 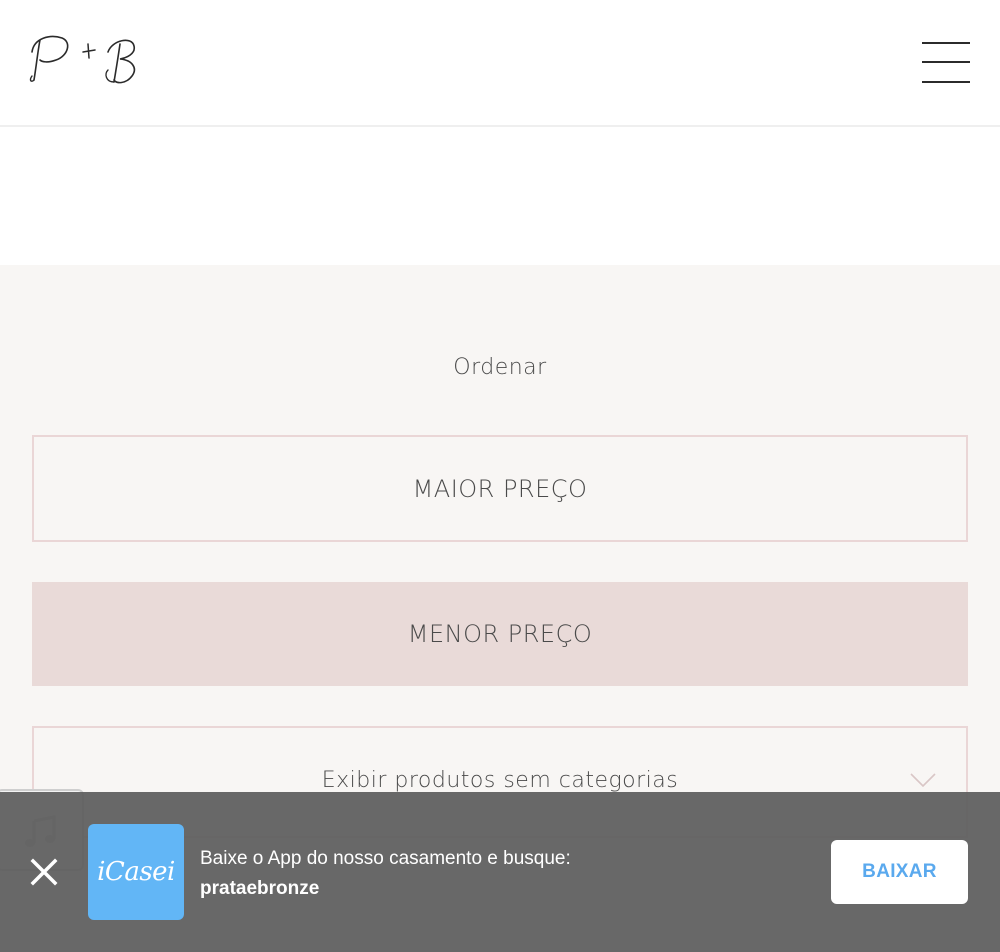 What do you see at coordinates (44, 872) in the screenshot?
I see `close-icon` at bounding box center [44, 872].